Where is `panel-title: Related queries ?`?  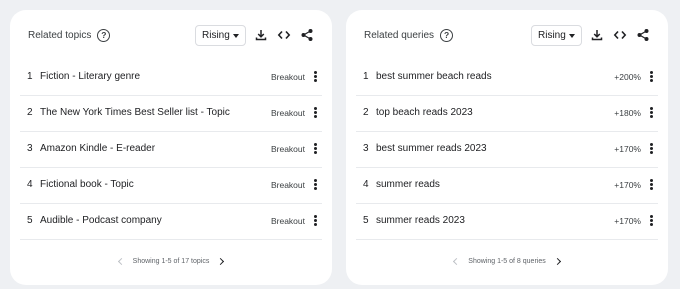 panel-title: Related queries ? is located at coordinates (409, 35).